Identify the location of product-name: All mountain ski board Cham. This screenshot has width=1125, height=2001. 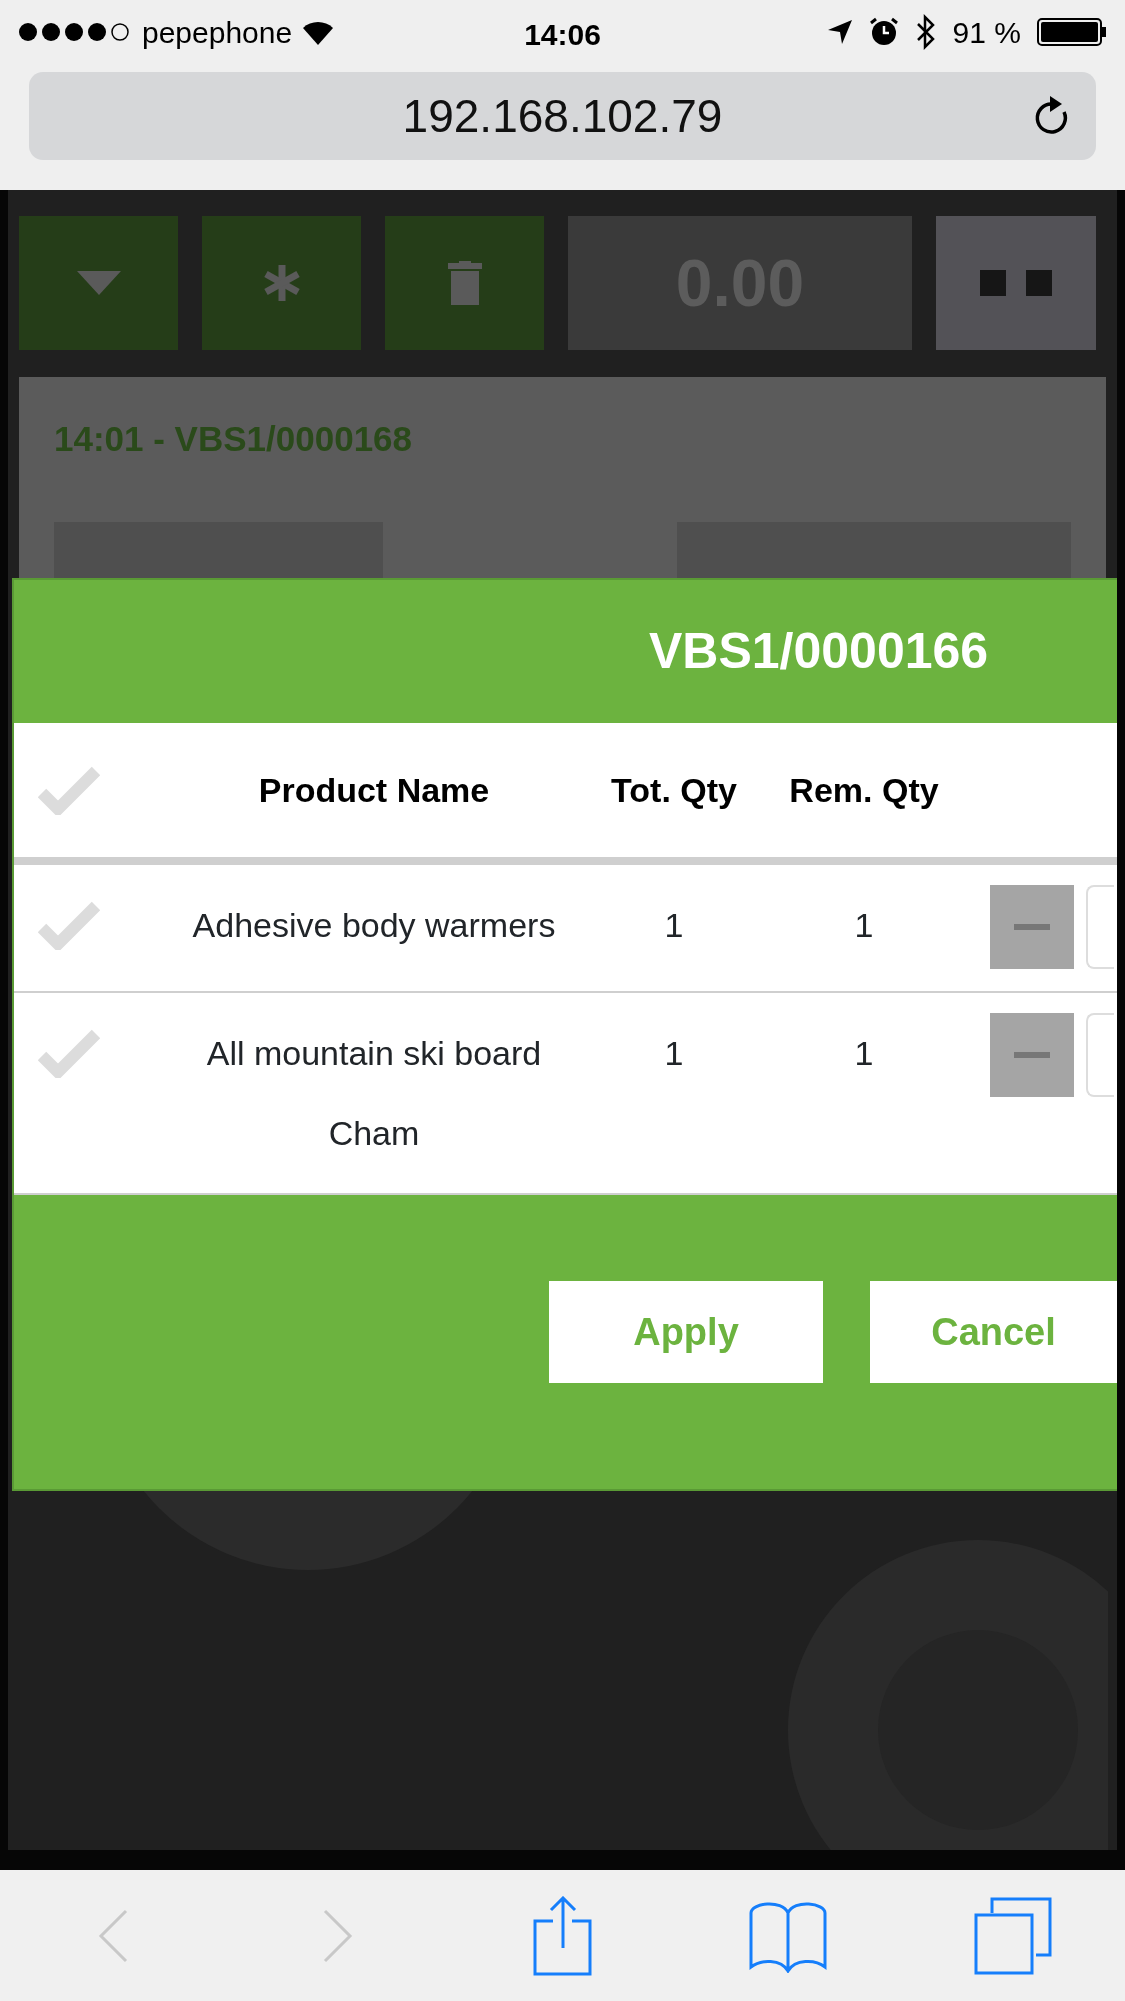
(374, 1093).